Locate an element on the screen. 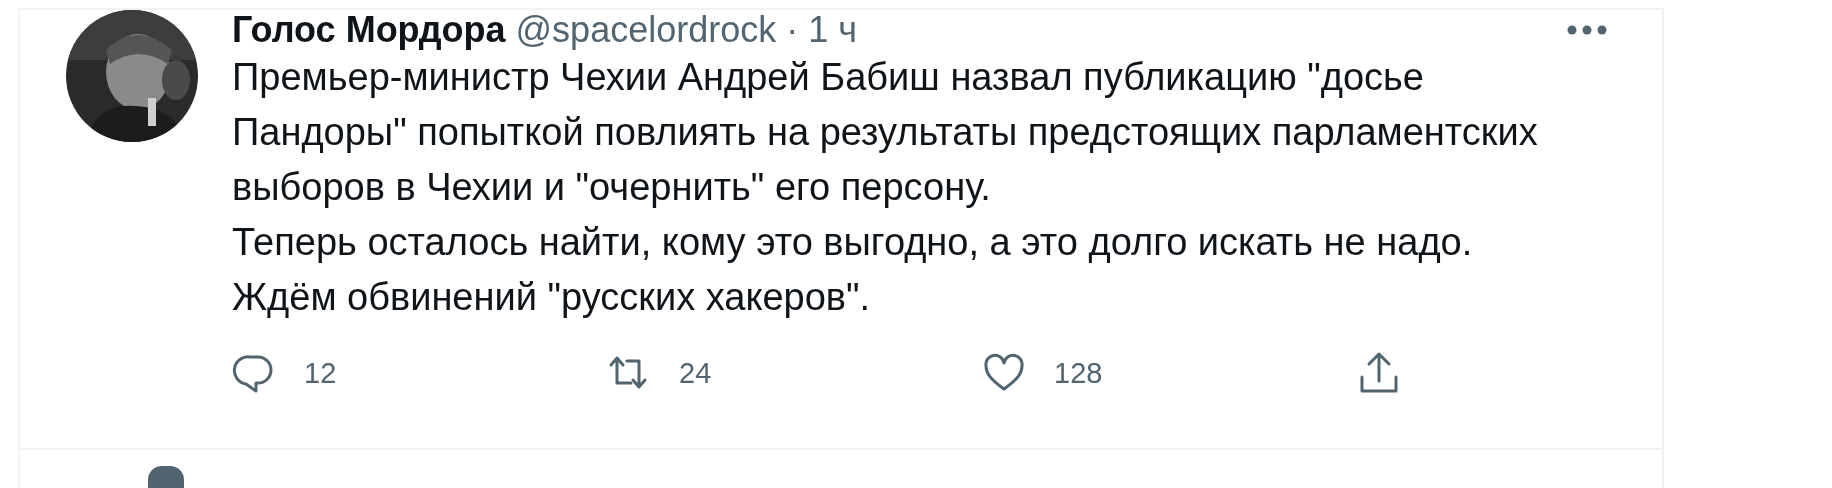  more-icon is located at coordinates (1587, 30).